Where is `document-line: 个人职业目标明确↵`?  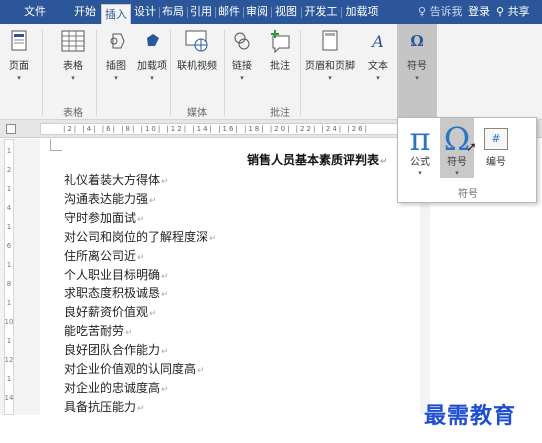
document-line: 个人职业目标明确↵ is located at coordinates (116, 274).